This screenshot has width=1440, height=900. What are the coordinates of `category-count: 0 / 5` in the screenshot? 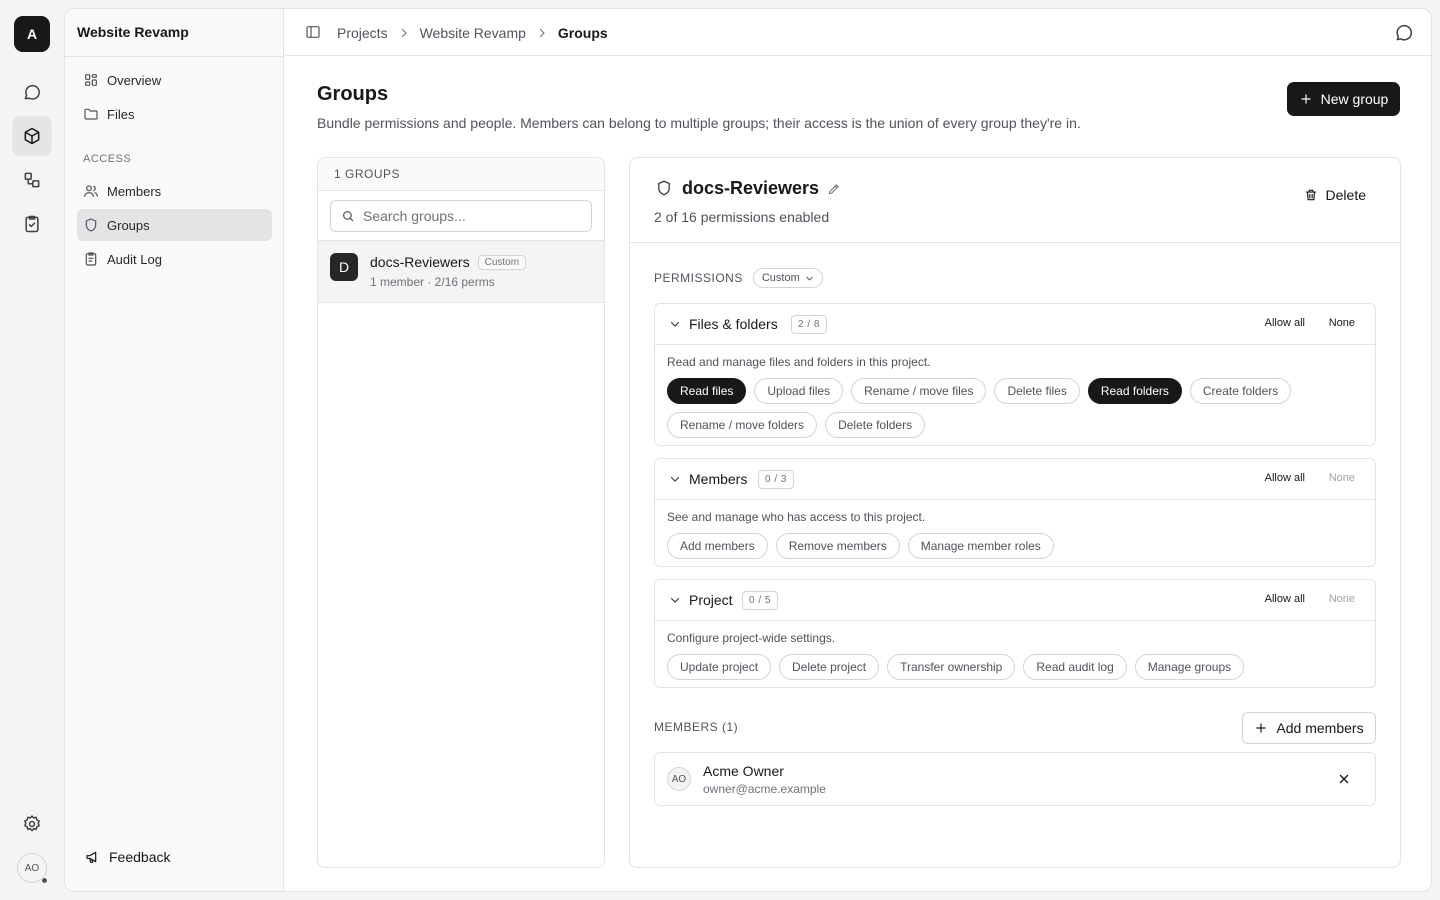 It's located at (760, 600).